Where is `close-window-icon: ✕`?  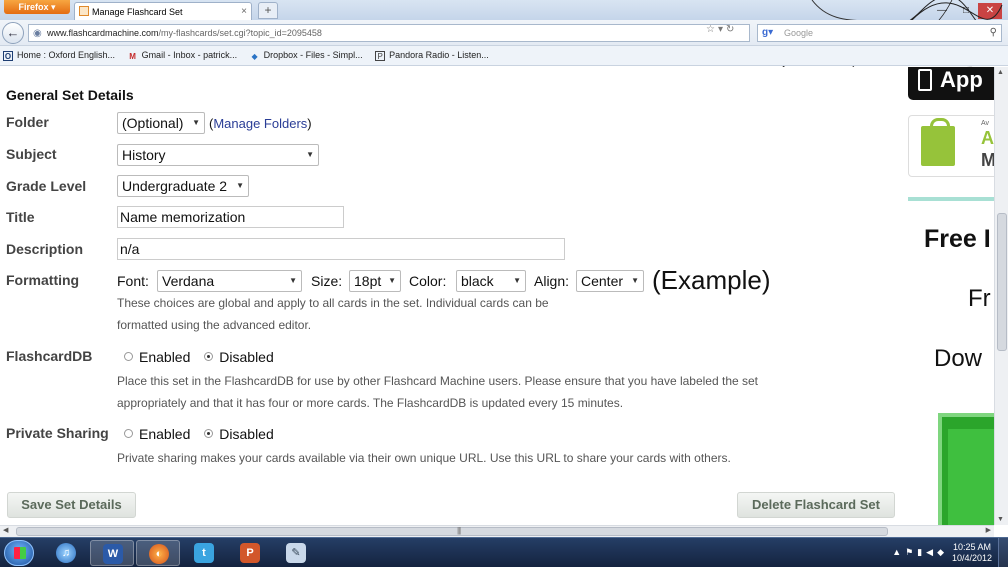 close-window-icon: ✕ is located at coordinates (990, 11).